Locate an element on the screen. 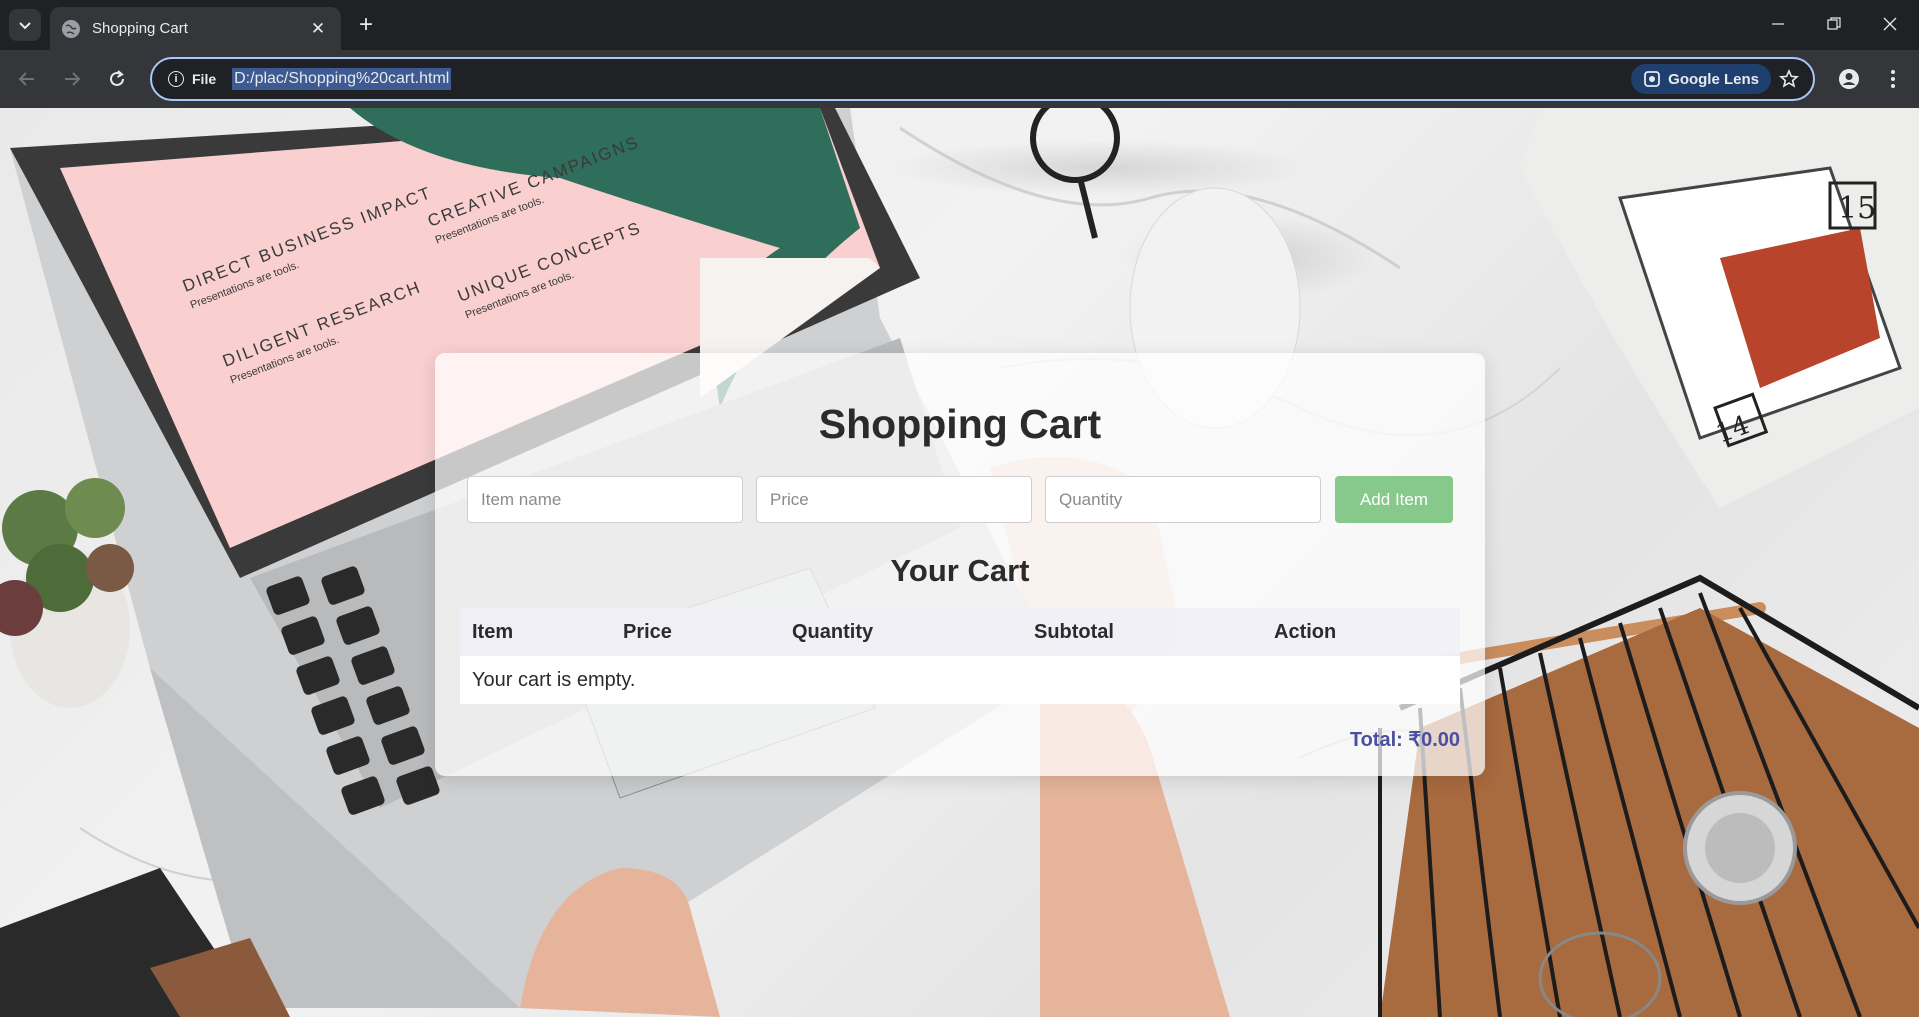 This screenshot has height=1017, width=1919. table-header-row: Item Price Quantity Subtotal Action is located at coordinates (960, 632).